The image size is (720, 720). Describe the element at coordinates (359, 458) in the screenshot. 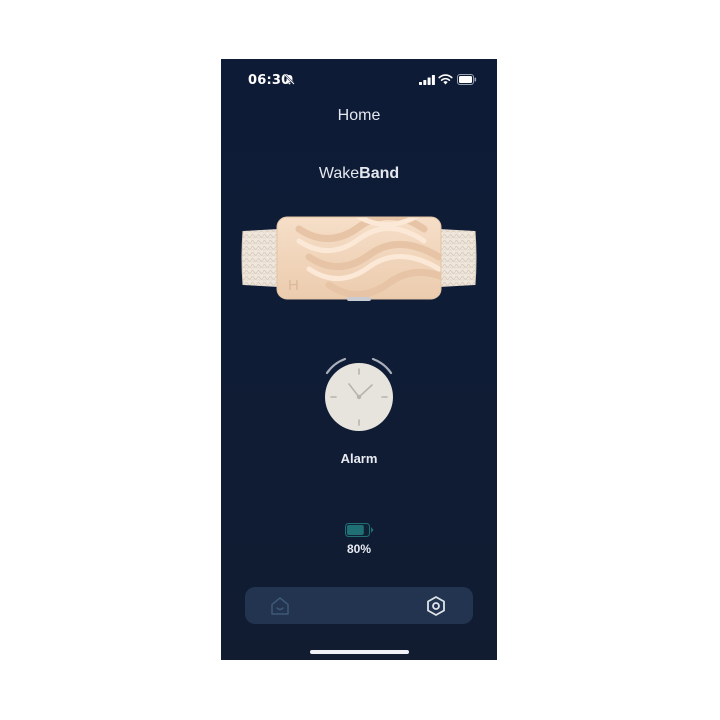

I see `alarm-label: Alarm` at that location.